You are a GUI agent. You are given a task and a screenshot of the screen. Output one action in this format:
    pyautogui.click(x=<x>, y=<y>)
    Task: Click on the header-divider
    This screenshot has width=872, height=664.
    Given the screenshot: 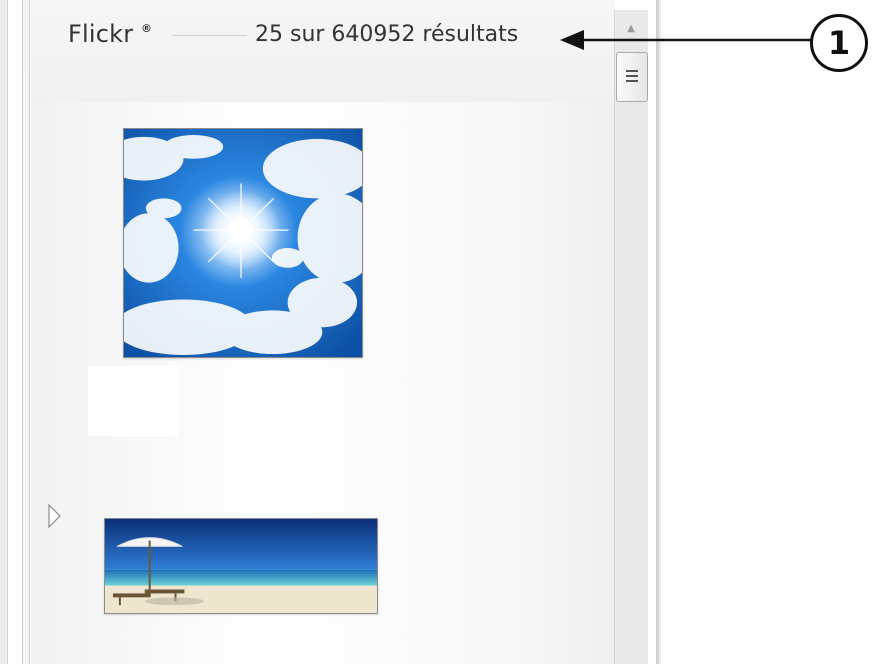 What is the action you would take?
    pyautogui.click(x=209, y=35)
    